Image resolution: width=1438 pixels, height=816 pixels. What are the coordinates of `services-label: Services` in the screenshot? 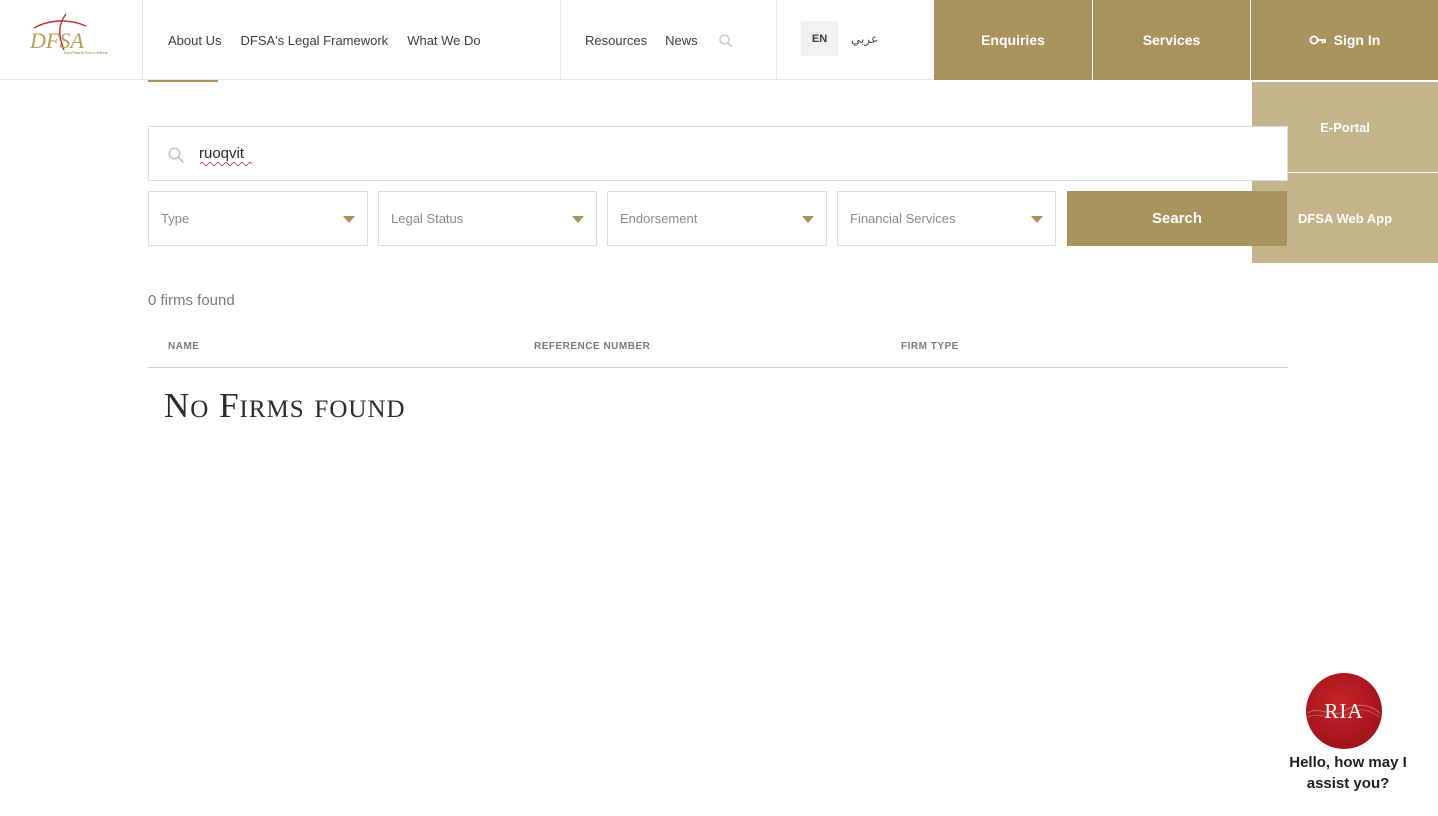 It's located at (1171, 40).